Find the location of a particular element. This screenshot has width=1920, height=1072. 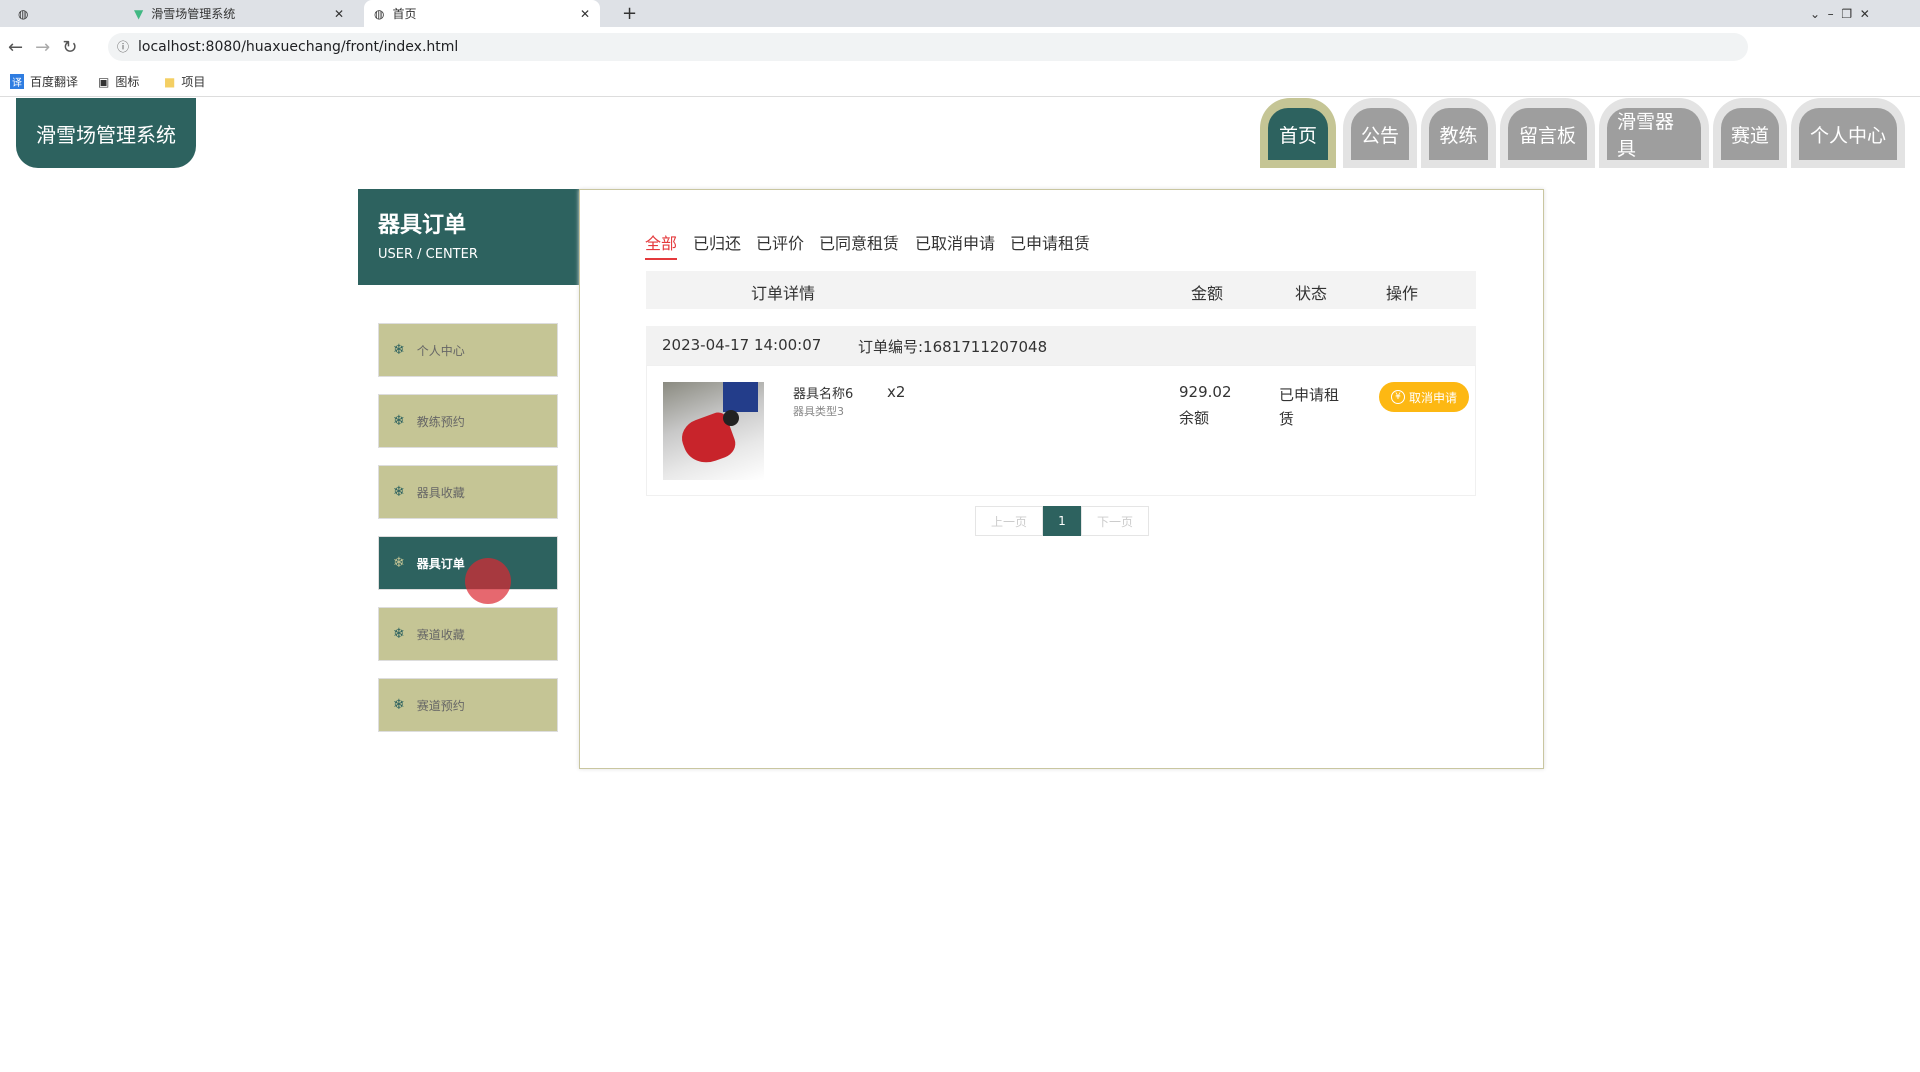

bookmark-label: 图标 is located at coordinates (127, 82).